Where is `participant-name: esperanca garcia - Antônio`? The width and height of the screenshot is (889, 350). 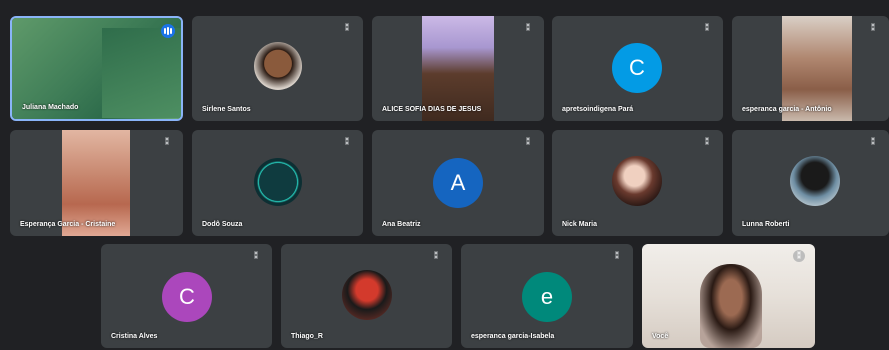 participant-name: esperanca garcia - Antônio is located at coordinates (787, 109).